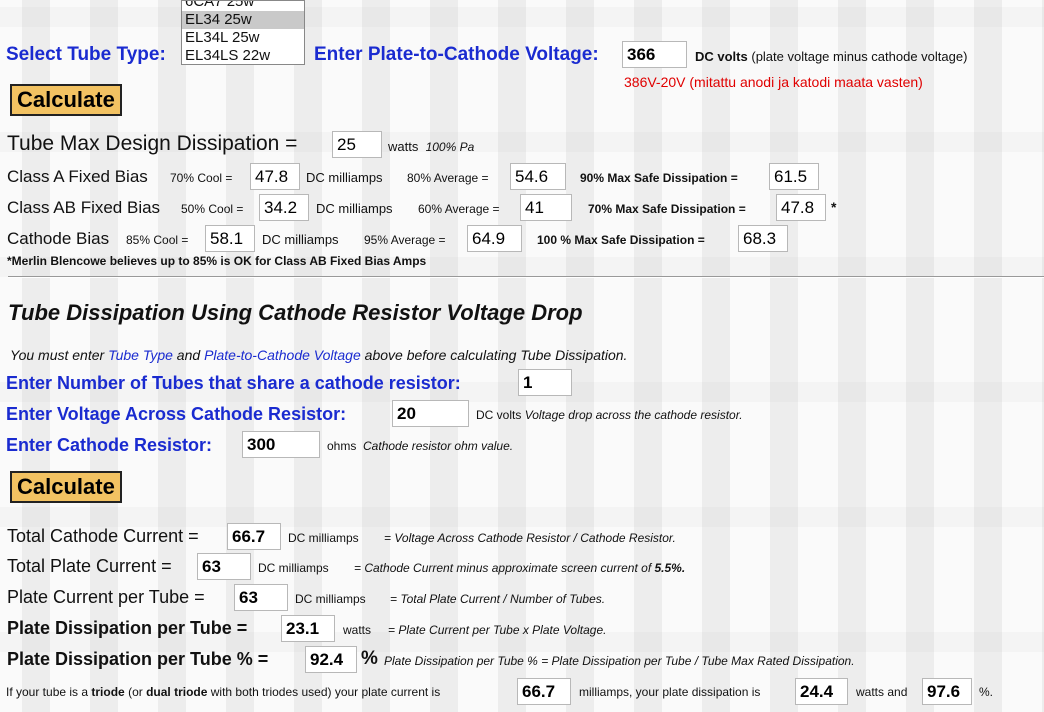 The width and height of the screenshot is (1044, 712). What do you see at coordinates (546, 207) in the screenshot?
I see `class-ab-avg-input` at bounding box center [546, 207].